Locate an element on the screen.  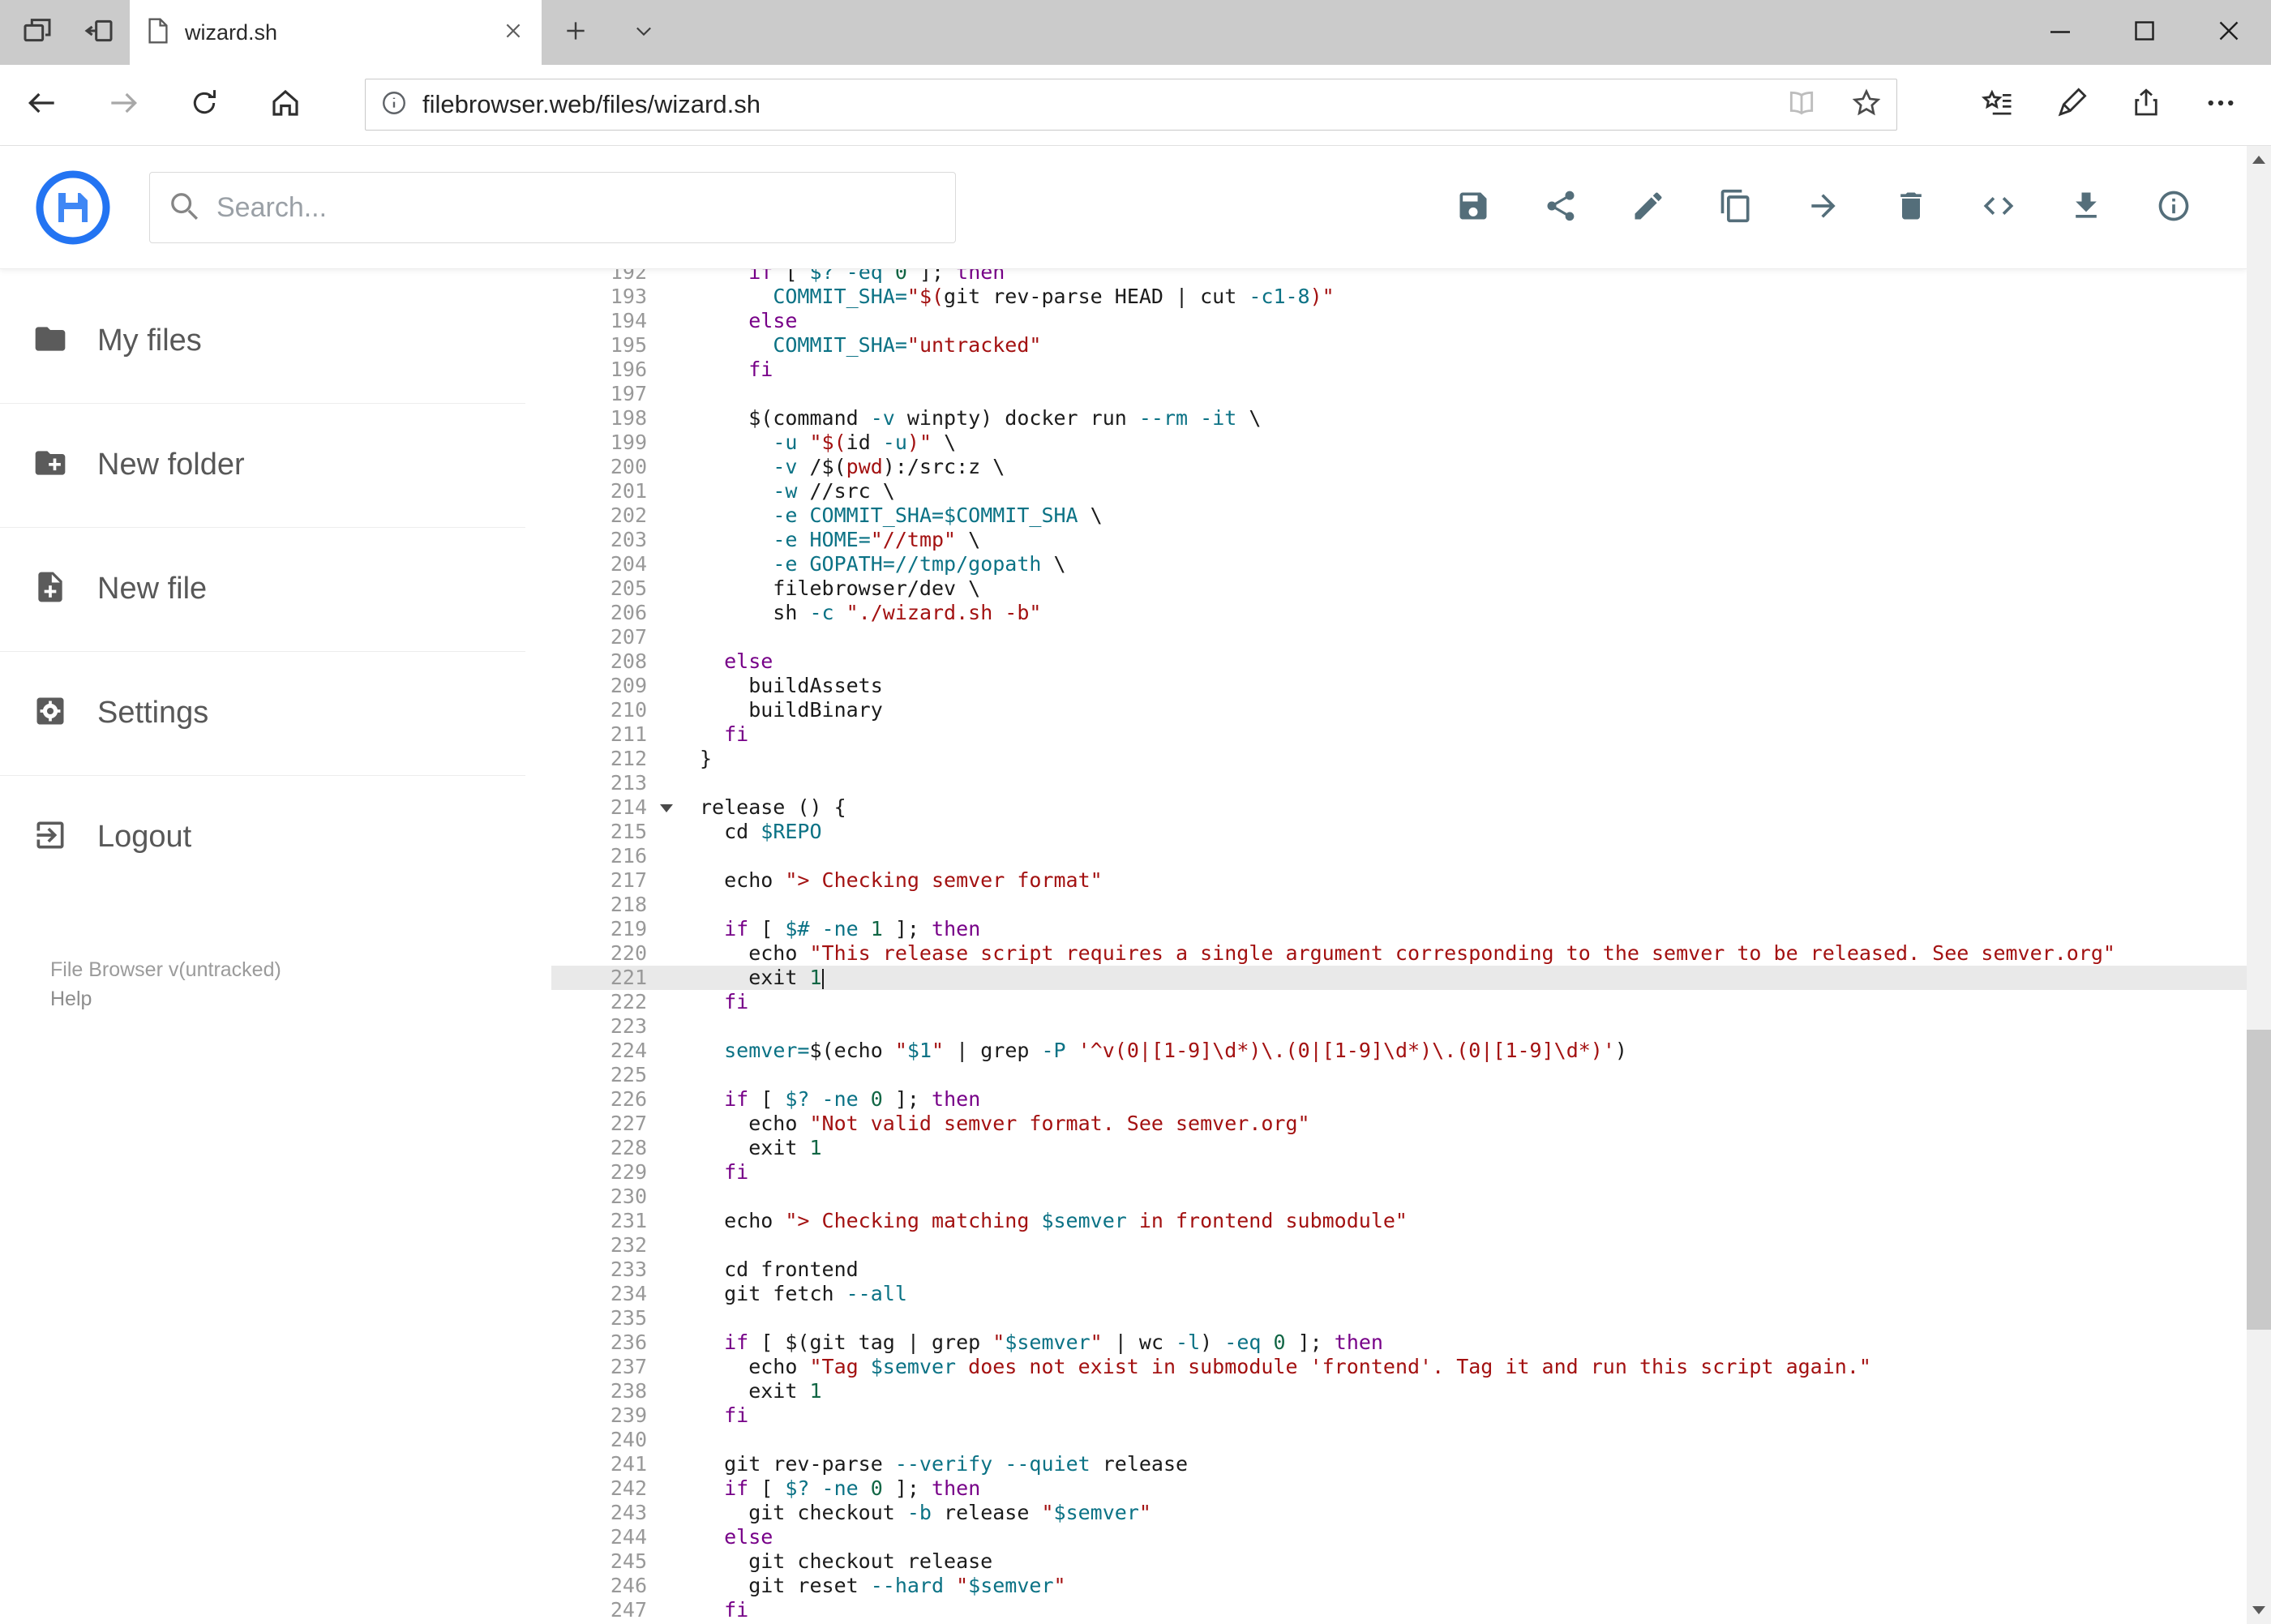
code-line: 205 filebrowser/dev \ is located at coordinates (1399, 588).